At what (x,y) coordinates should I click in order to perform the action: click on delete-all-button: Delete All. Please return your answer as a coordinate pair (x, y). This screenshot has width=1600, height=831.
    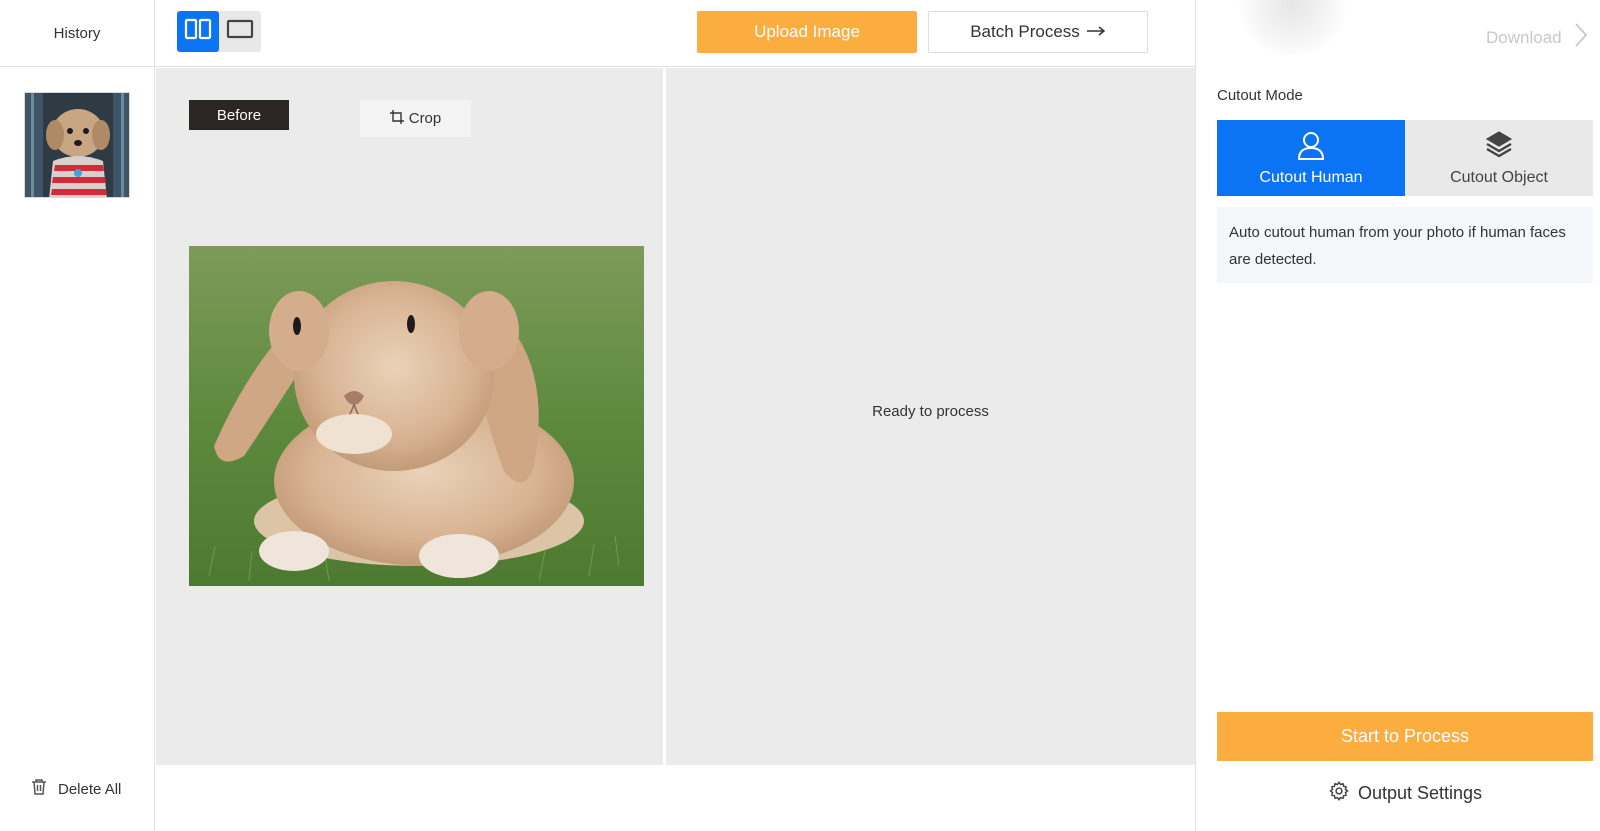
    Looking at the image, I should click on (75, 789).